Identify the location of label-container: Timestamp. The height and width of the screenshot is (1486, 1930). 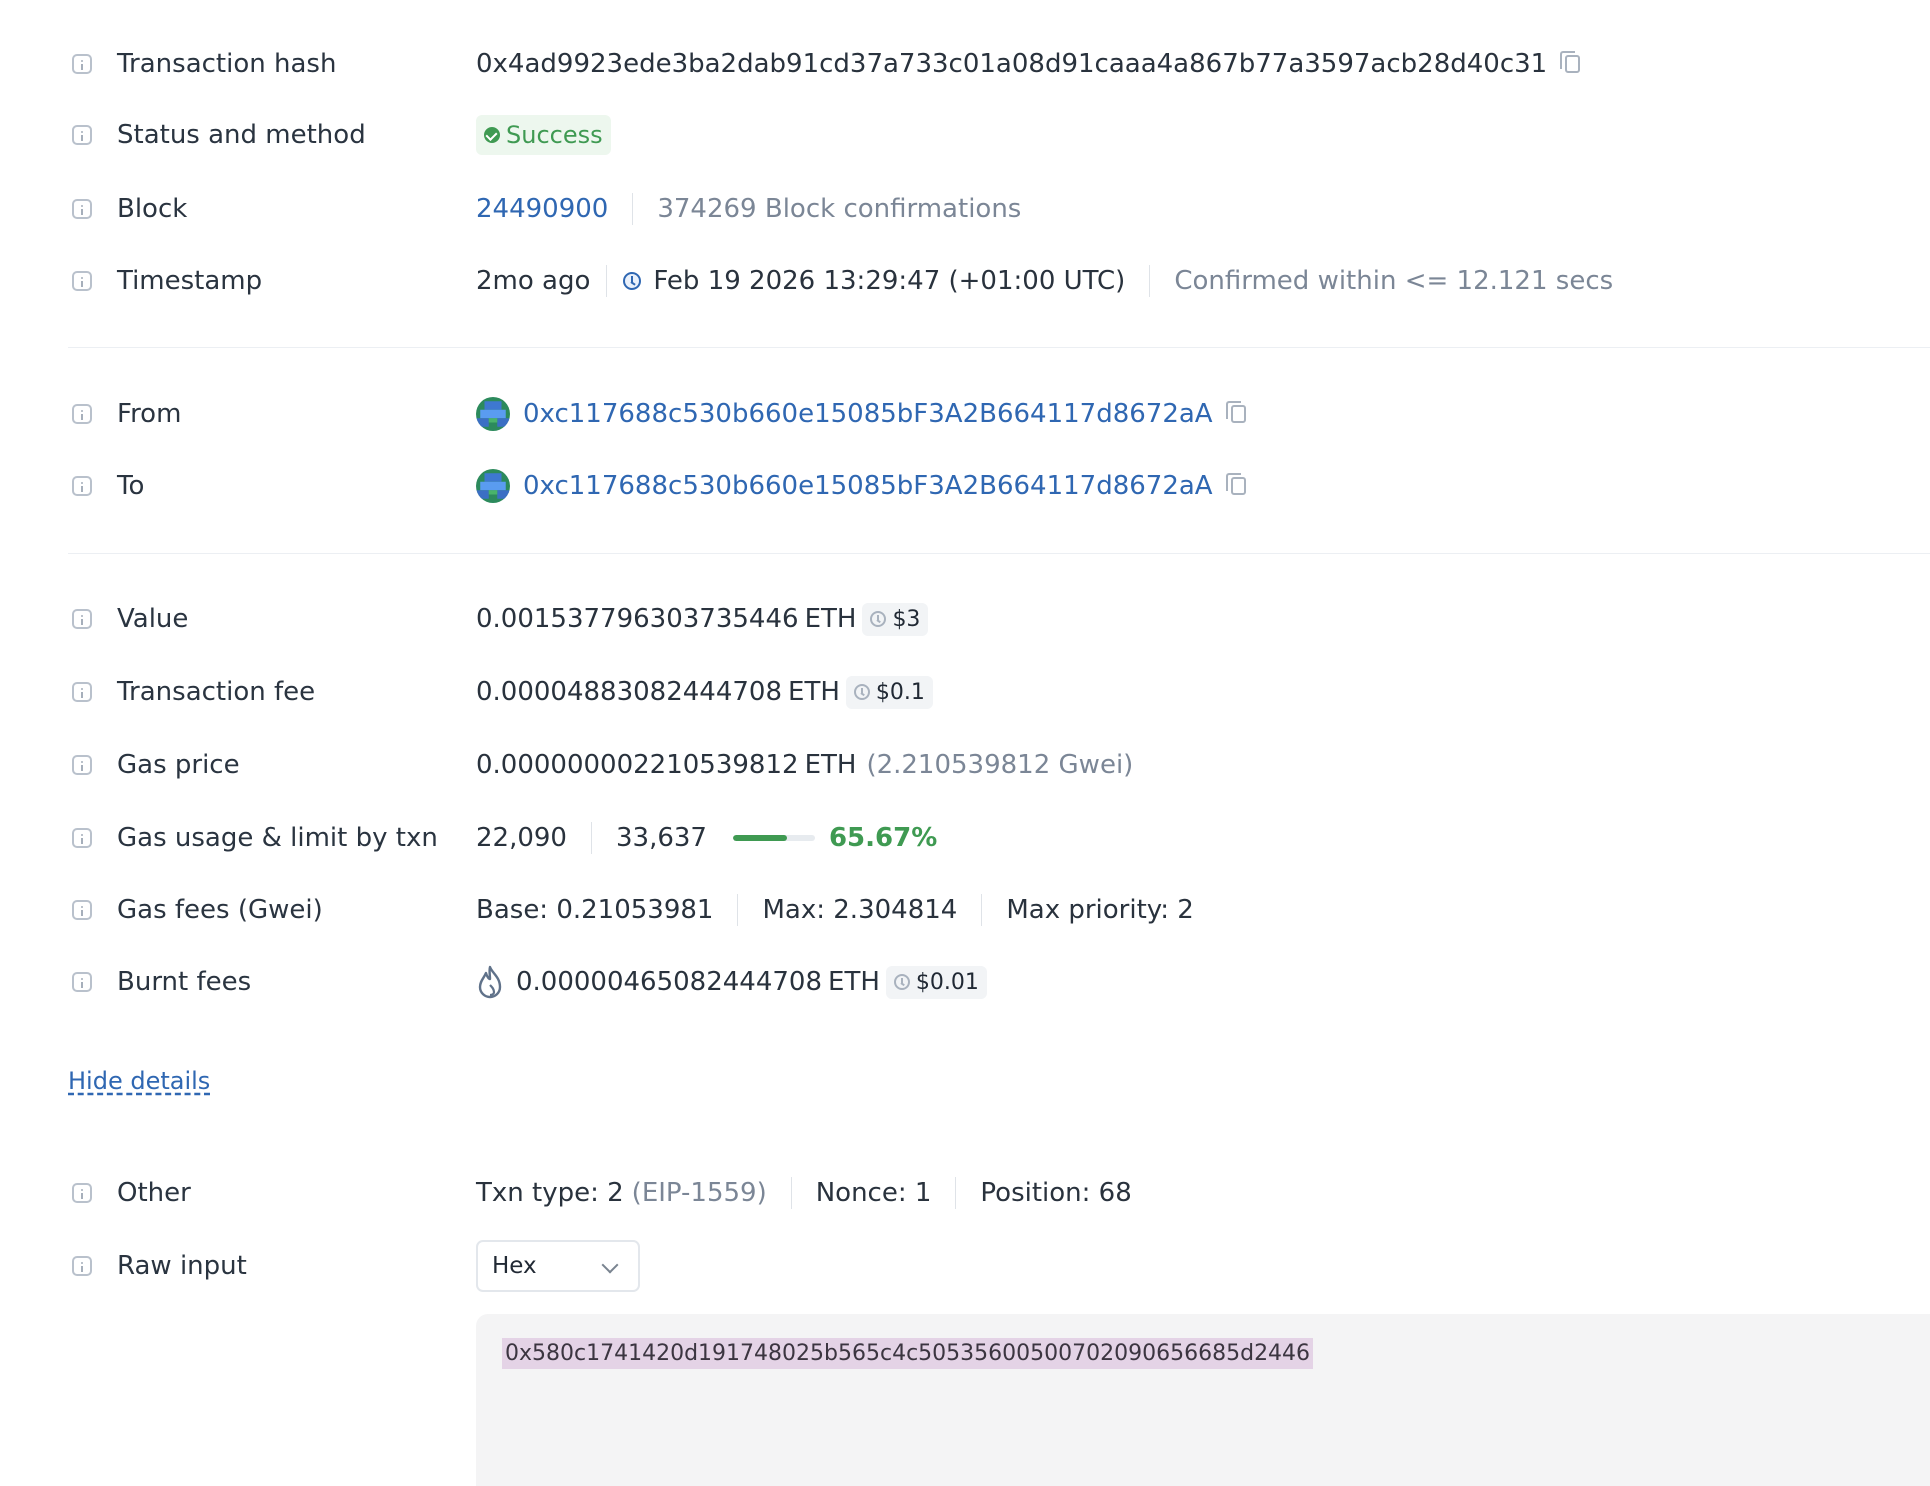
(272, 281).